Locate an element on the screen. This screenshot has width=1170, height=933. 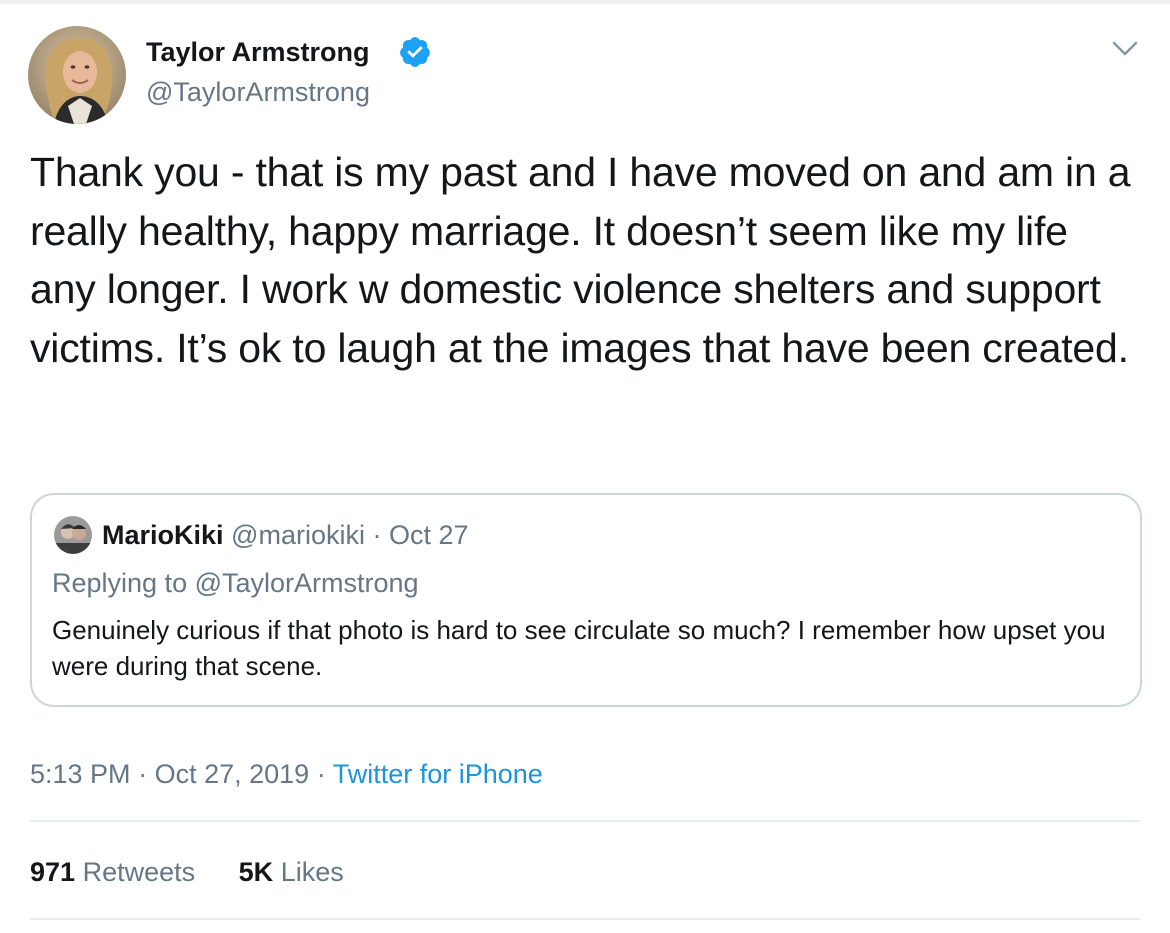
retweets-count: 971 is located at coordinates (53, 872).